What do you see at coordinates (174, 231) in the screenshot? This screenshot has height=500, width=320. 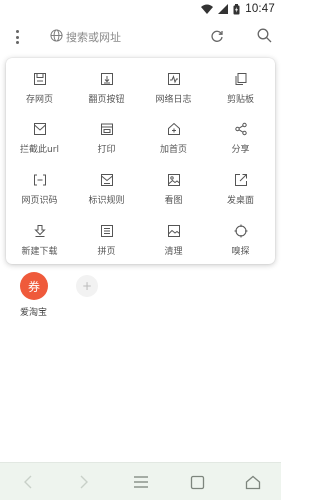 I see `clean-icon` at bounding box center [174, 231].